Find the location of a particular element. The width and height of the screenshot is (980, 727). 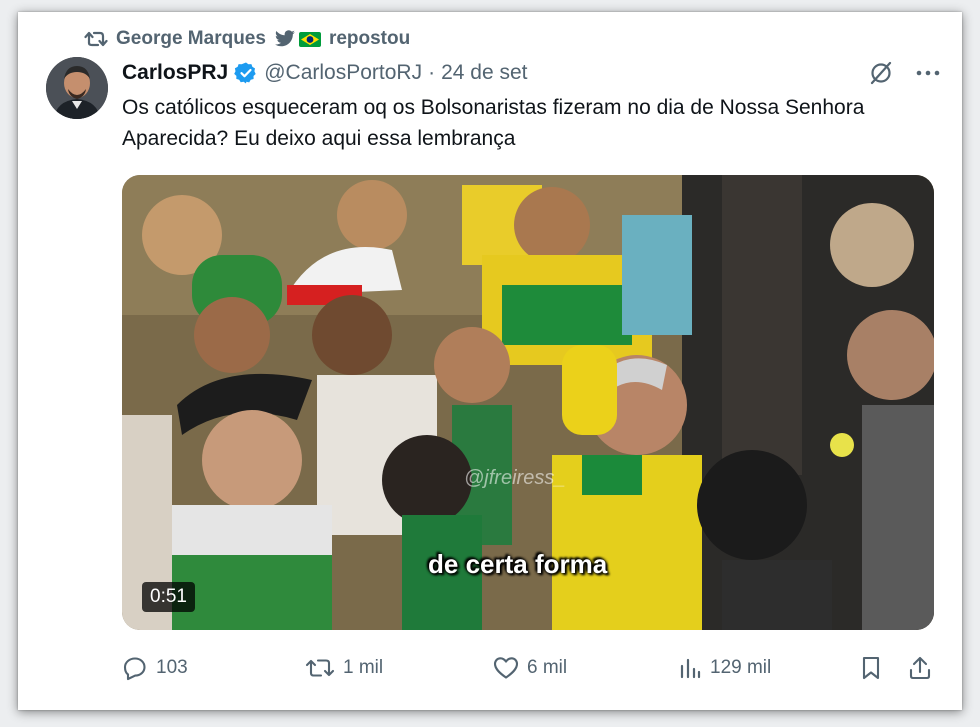

like-count: 6 mil is located at coordinates (547, 667).